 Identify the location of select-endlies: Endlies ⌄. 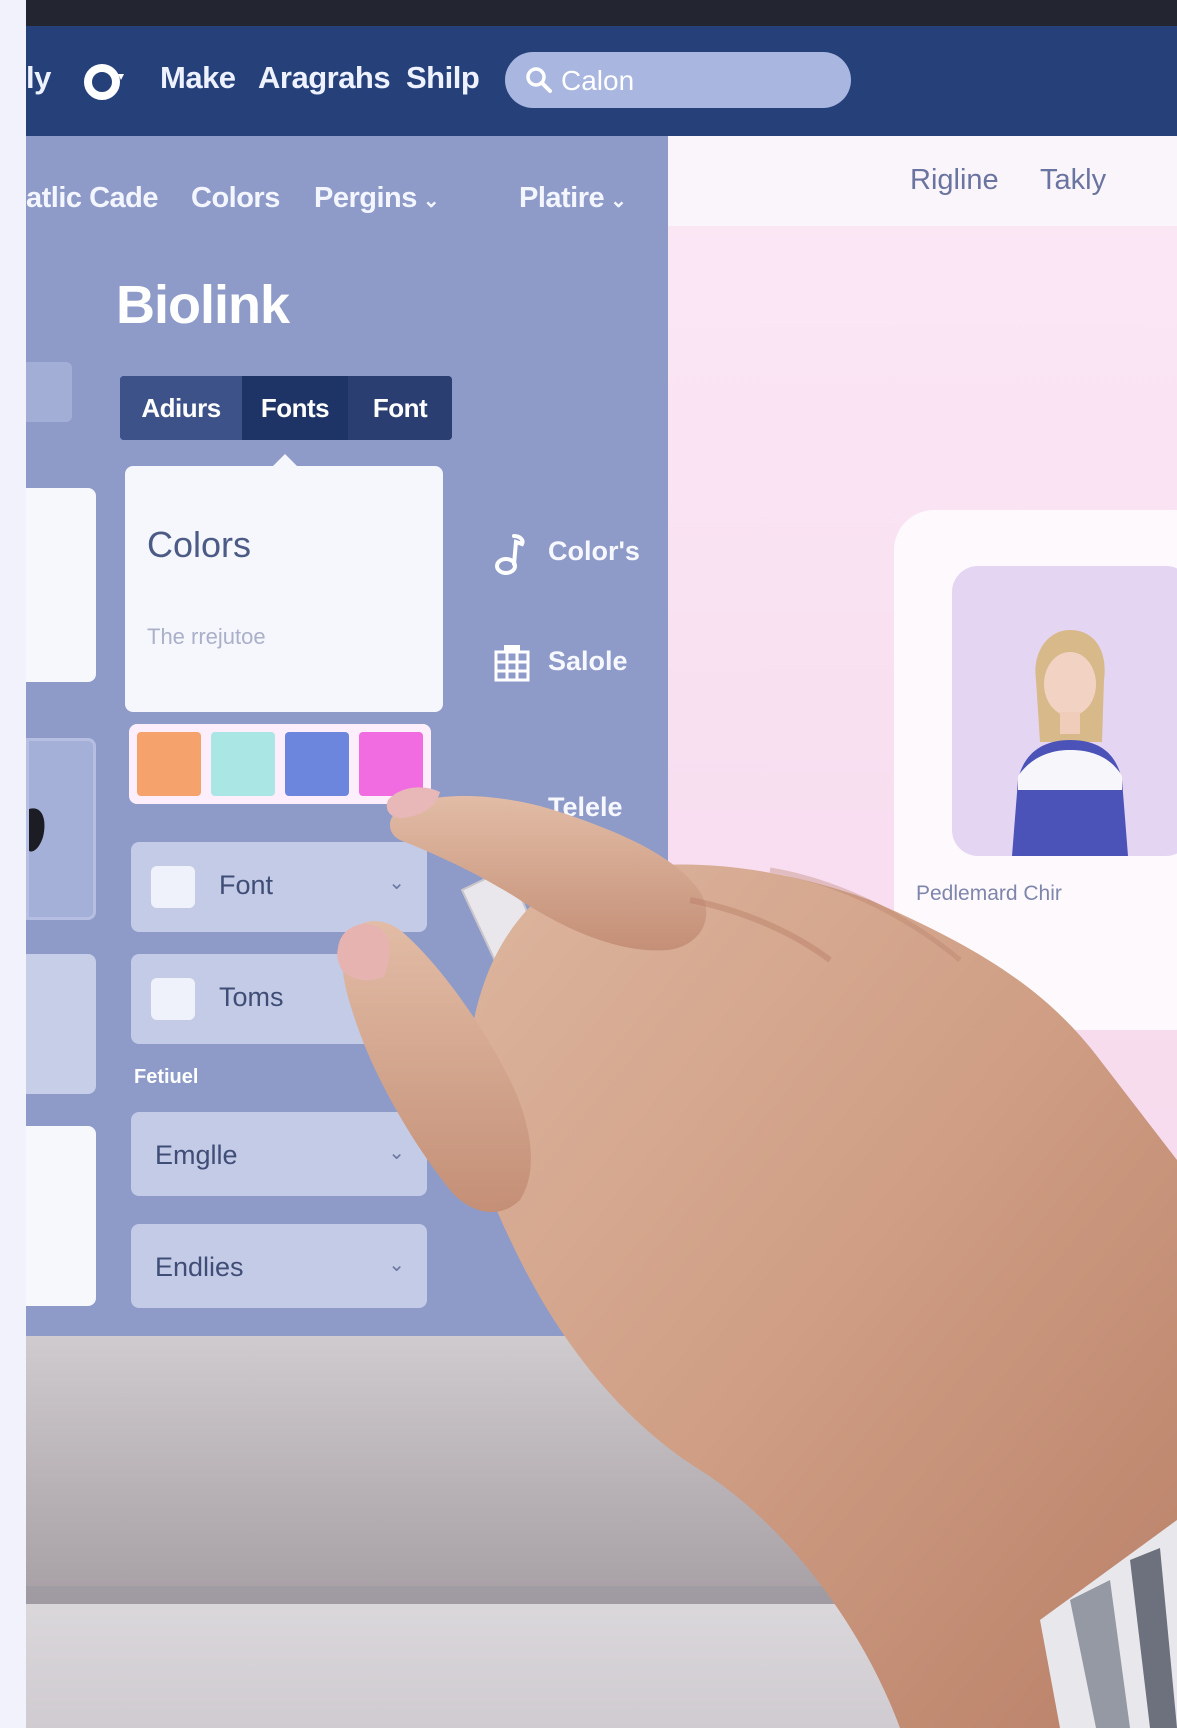
(279, 1266).